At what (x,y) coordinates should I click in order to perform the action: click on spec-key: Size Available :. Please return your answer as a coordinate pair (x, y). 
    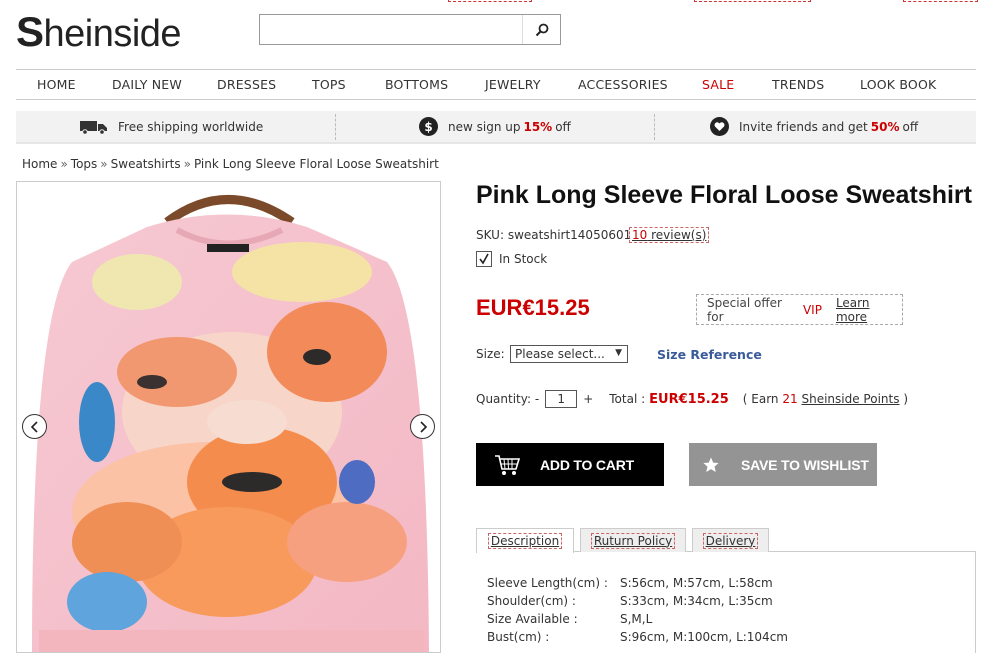
    Looking at the image, I should click on (532, 619).